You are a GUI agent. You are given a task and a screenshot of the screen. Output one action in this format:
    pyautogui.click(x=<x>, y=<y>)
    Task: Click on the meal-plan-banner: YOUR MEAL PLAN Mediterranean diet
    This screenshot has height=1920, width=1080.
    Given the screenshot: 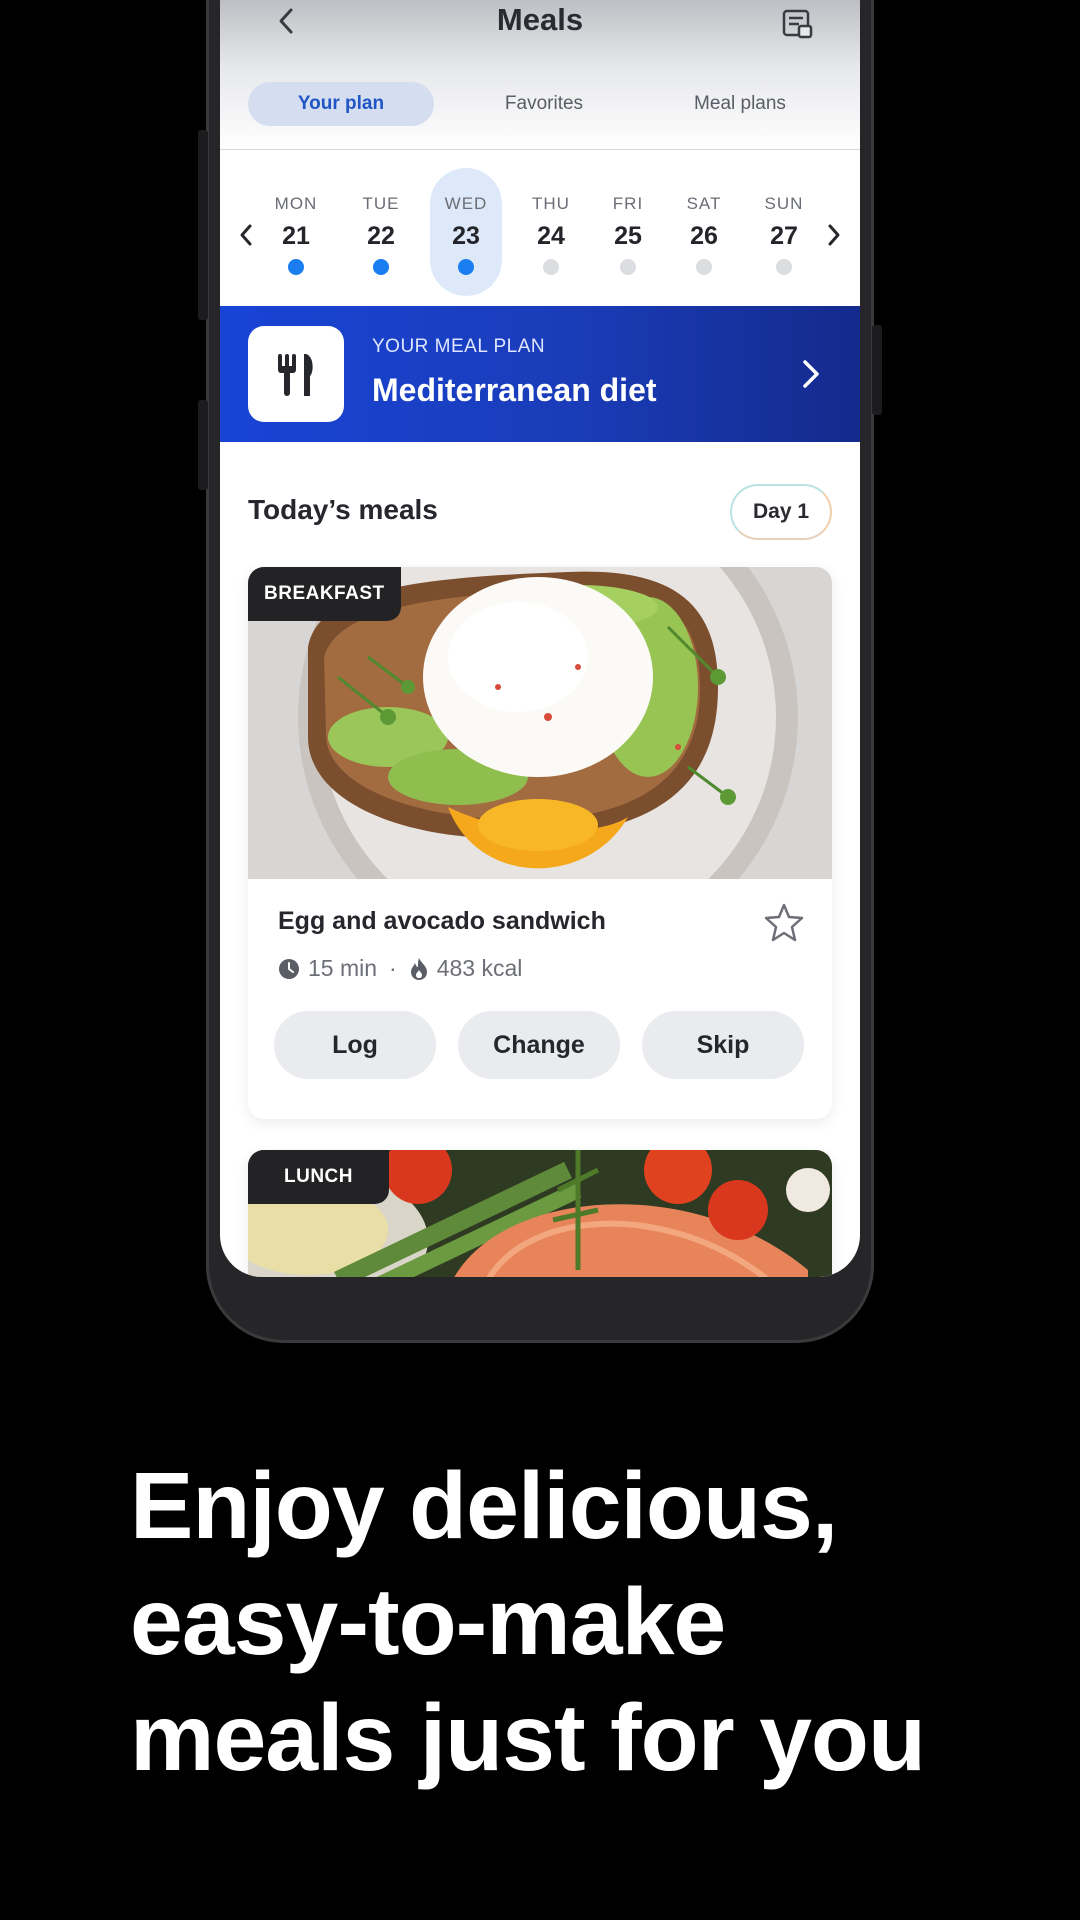 What is the action you would take?
    pyautogui.click(x=540, y=374)
    